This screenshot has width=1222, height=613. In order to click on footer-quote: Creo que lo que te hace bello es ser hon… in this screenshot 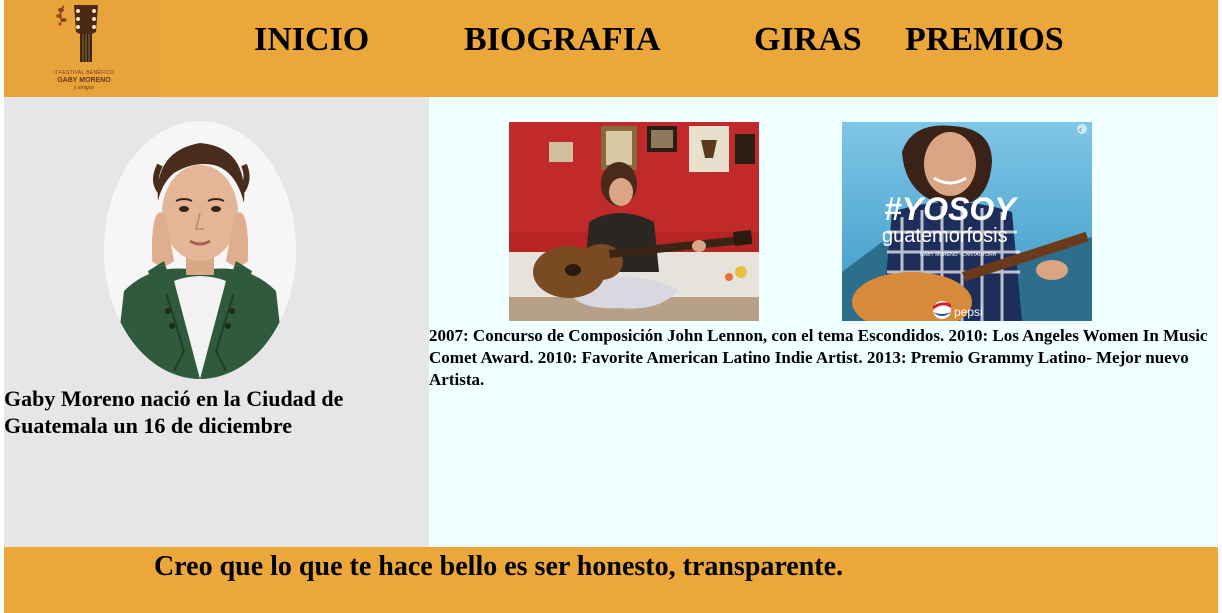, I will do `click(499, 566)`.